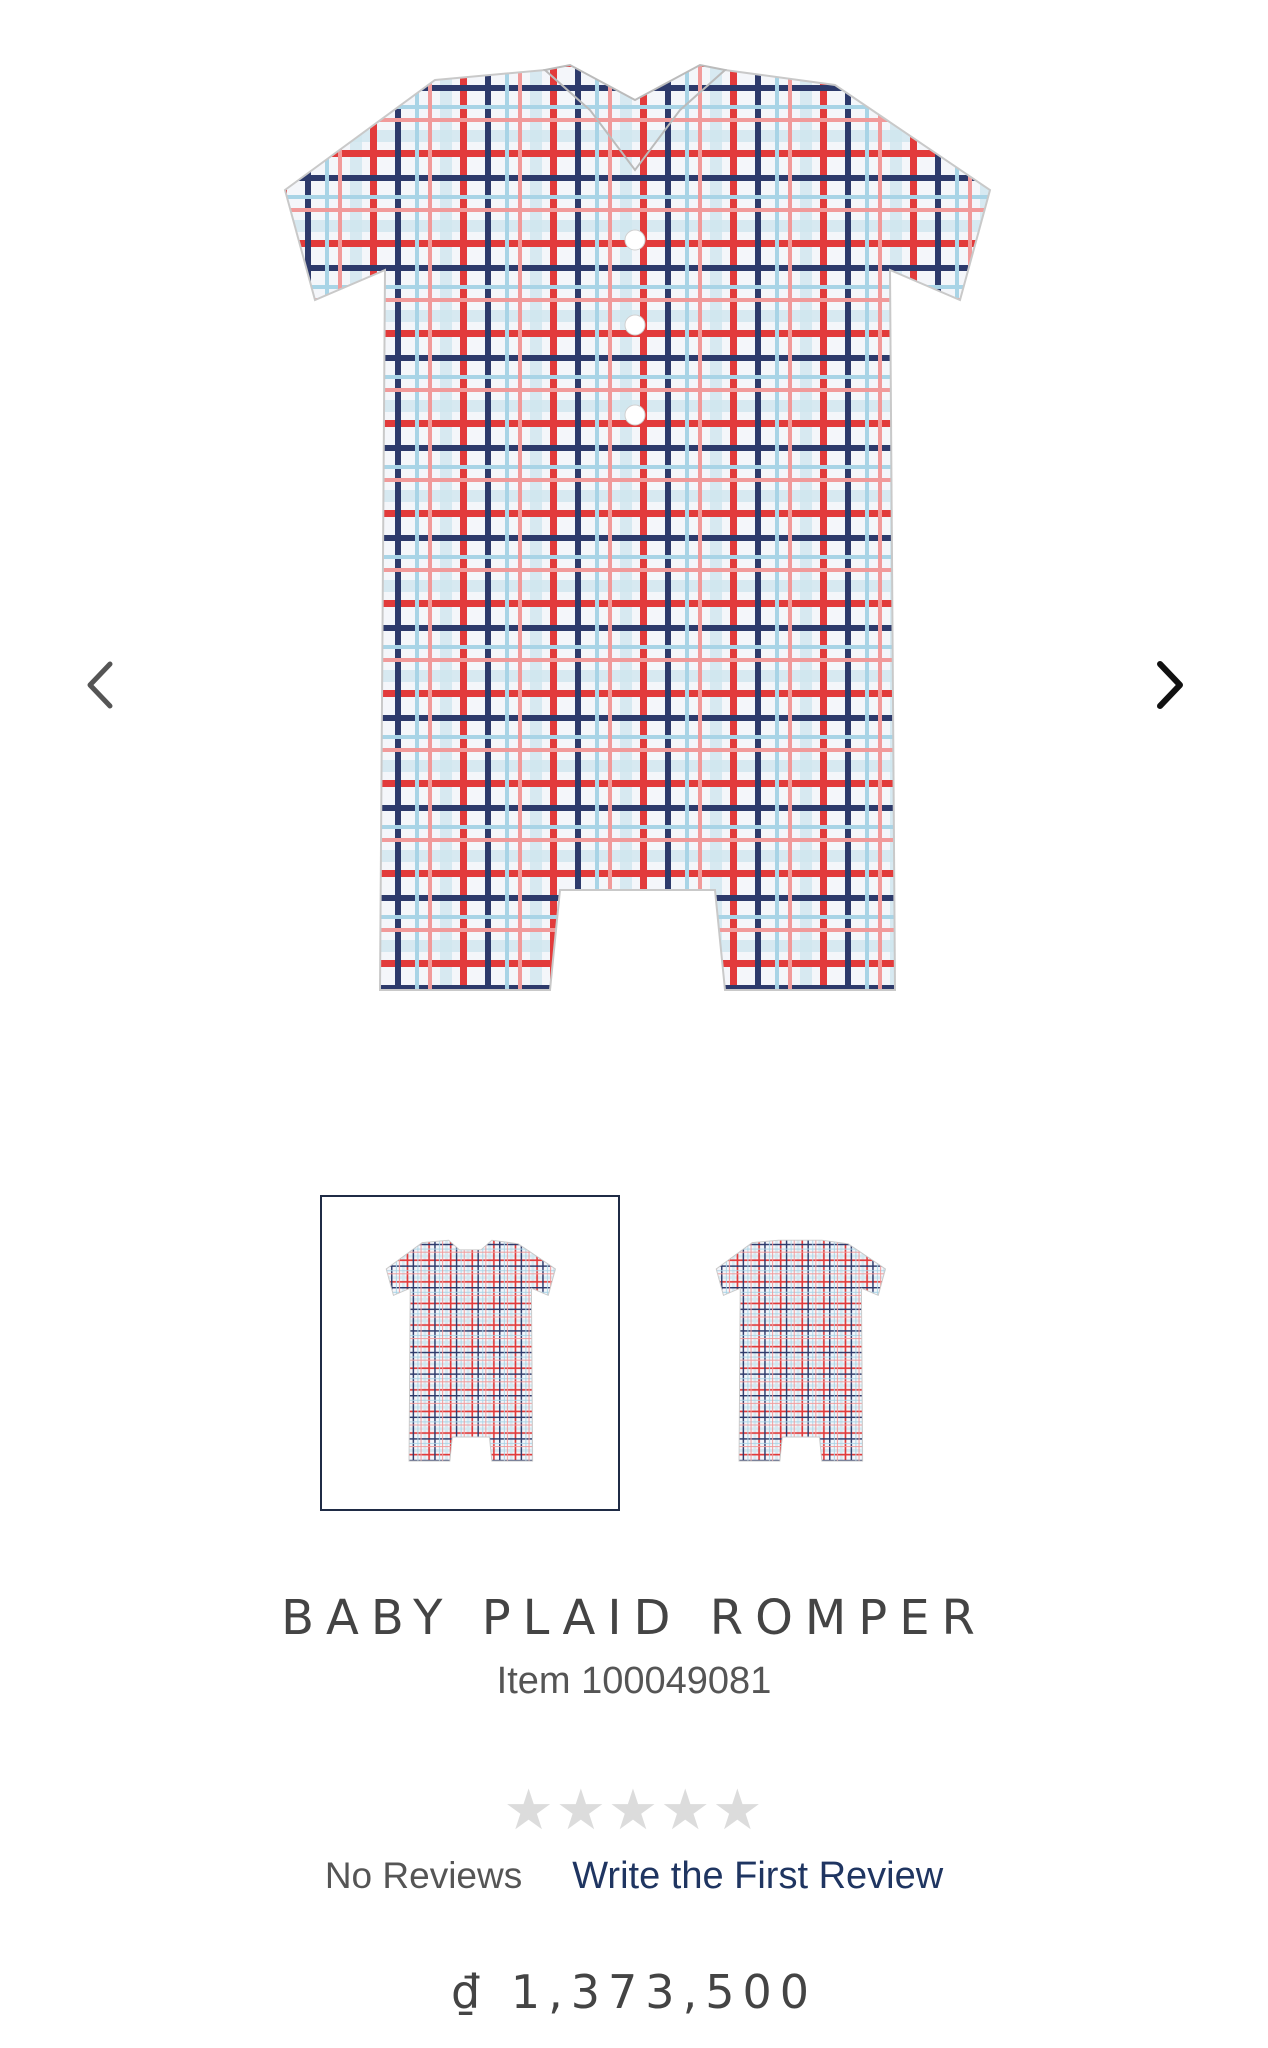 Image resolution: width=1268 pixels, height=2048 pixels. I want to click on product-title: BABY PLAID ROMPER, so click(634, 1618).